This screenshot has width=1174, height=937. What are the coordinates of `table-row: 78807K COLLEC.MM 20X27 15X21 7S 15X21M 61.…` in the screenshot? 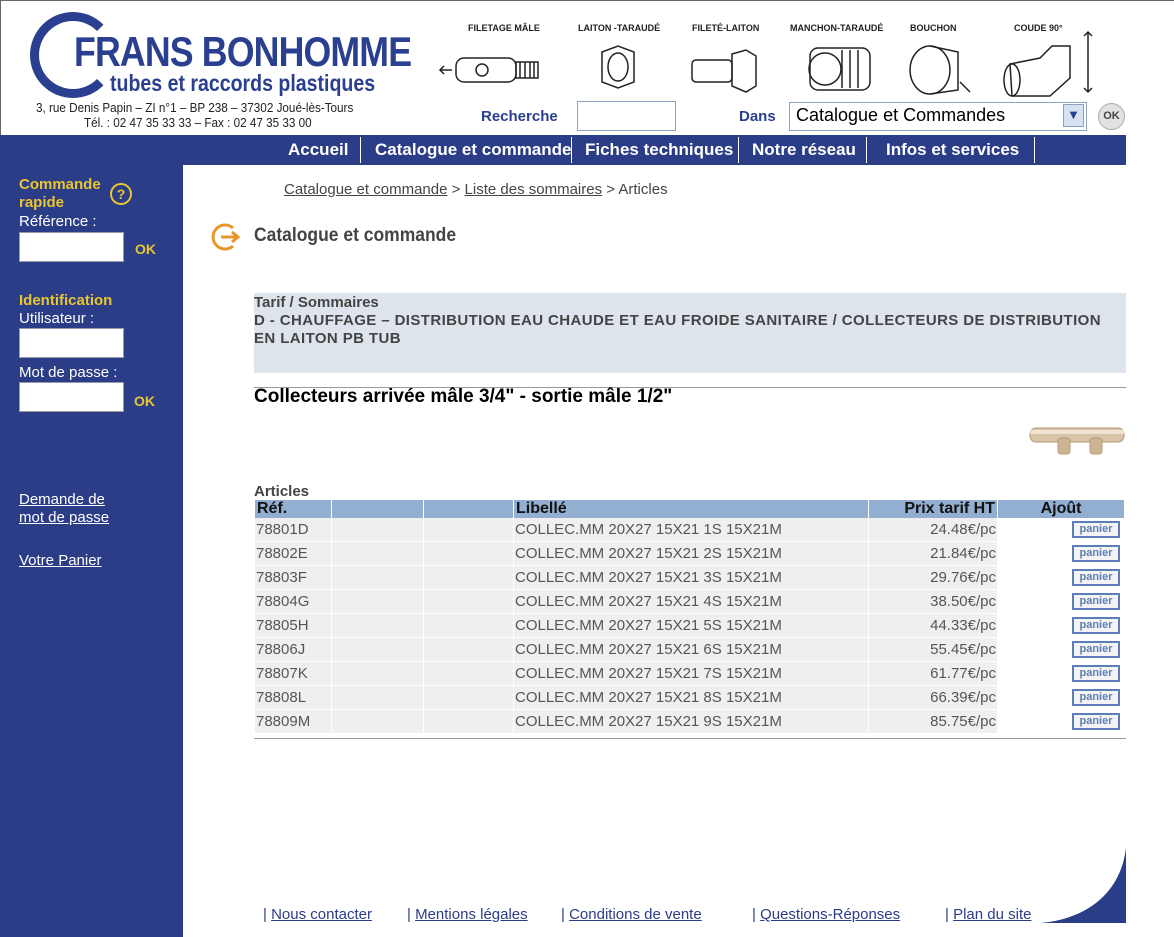 It's located at (689, 674).